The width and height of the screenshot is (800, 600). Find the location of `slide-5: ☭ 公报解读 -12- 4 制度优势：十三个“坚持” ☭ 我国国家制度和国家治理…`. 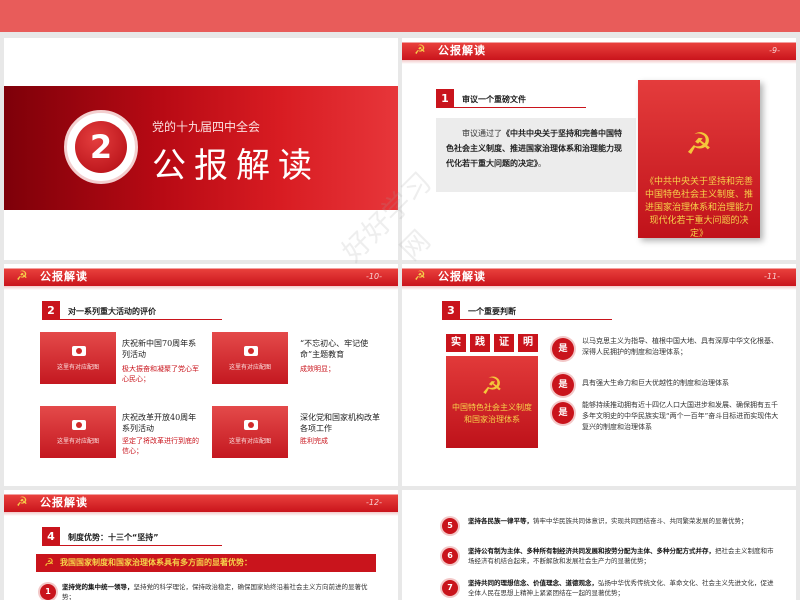

slide-5: ☭ 公报解读 -12- 4 制度优势：十三个“坚持” ☭ 我国国家制度和国家治理… is located at coordinates (201, 545).